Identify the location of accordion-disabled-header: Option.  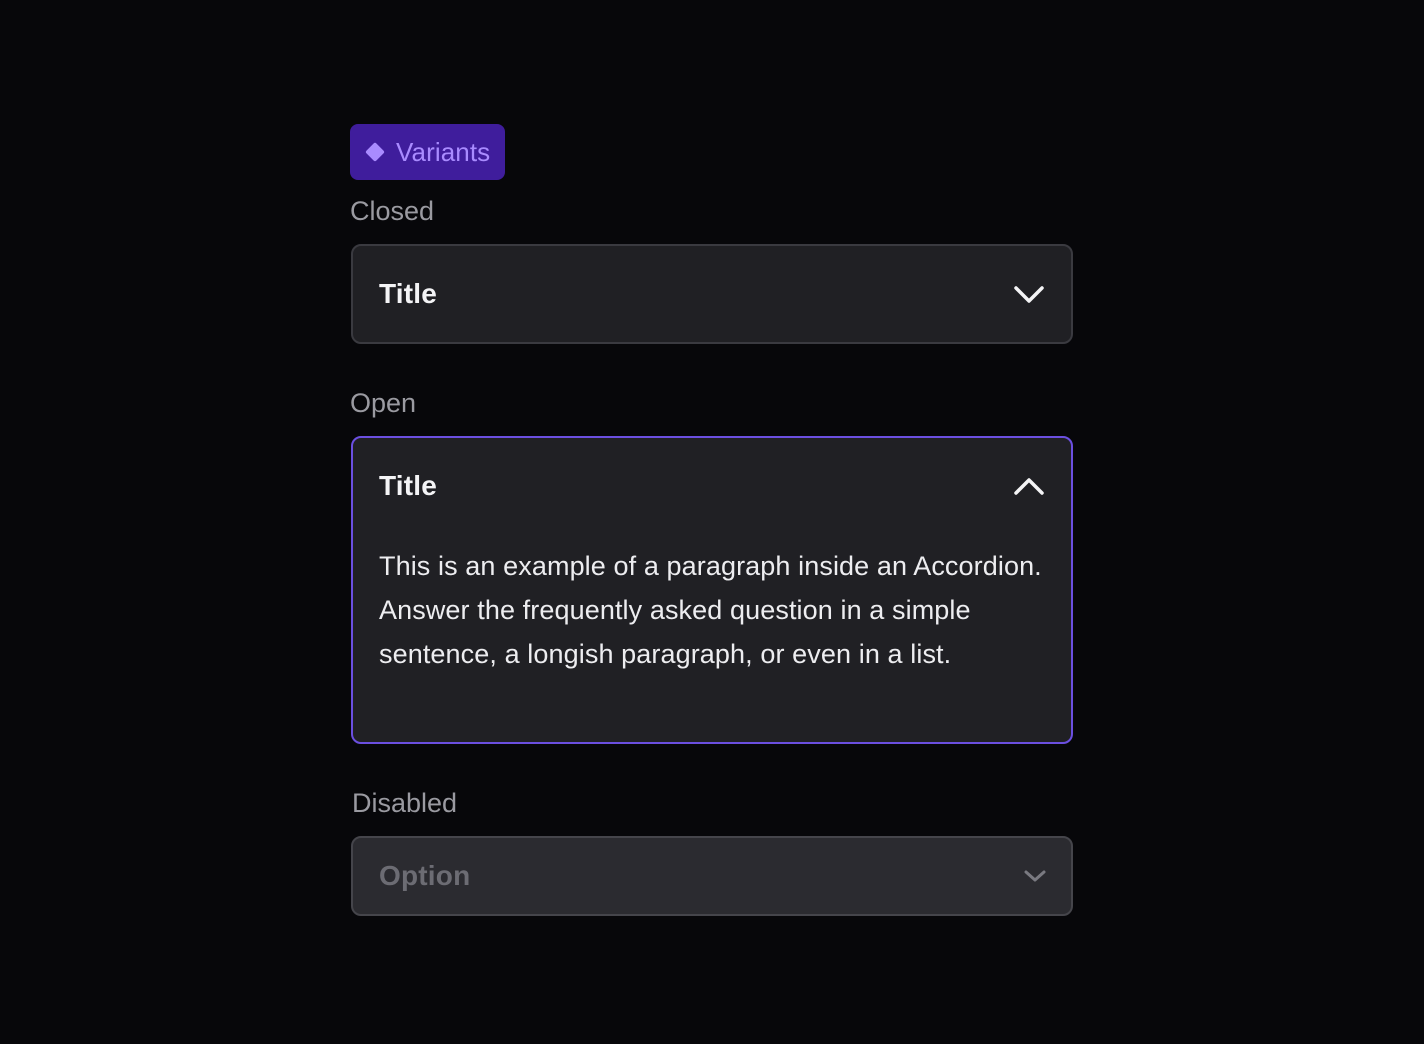
(713, 876).